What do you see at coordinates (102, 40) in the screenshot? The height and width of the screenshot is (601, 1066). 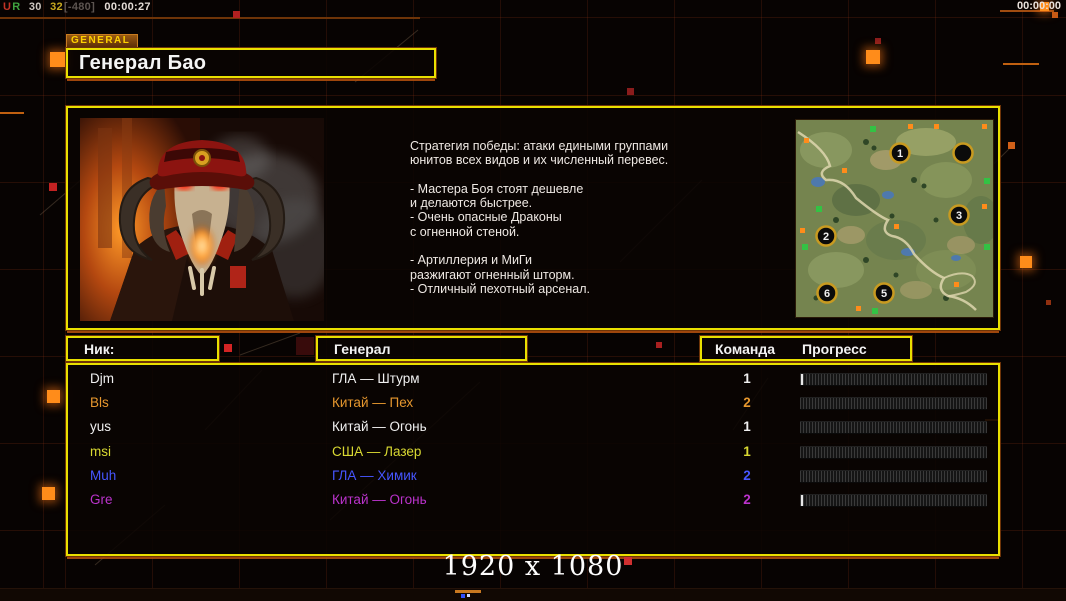 I see `tab-general: GENERAL` at bounding box center [102, 40].